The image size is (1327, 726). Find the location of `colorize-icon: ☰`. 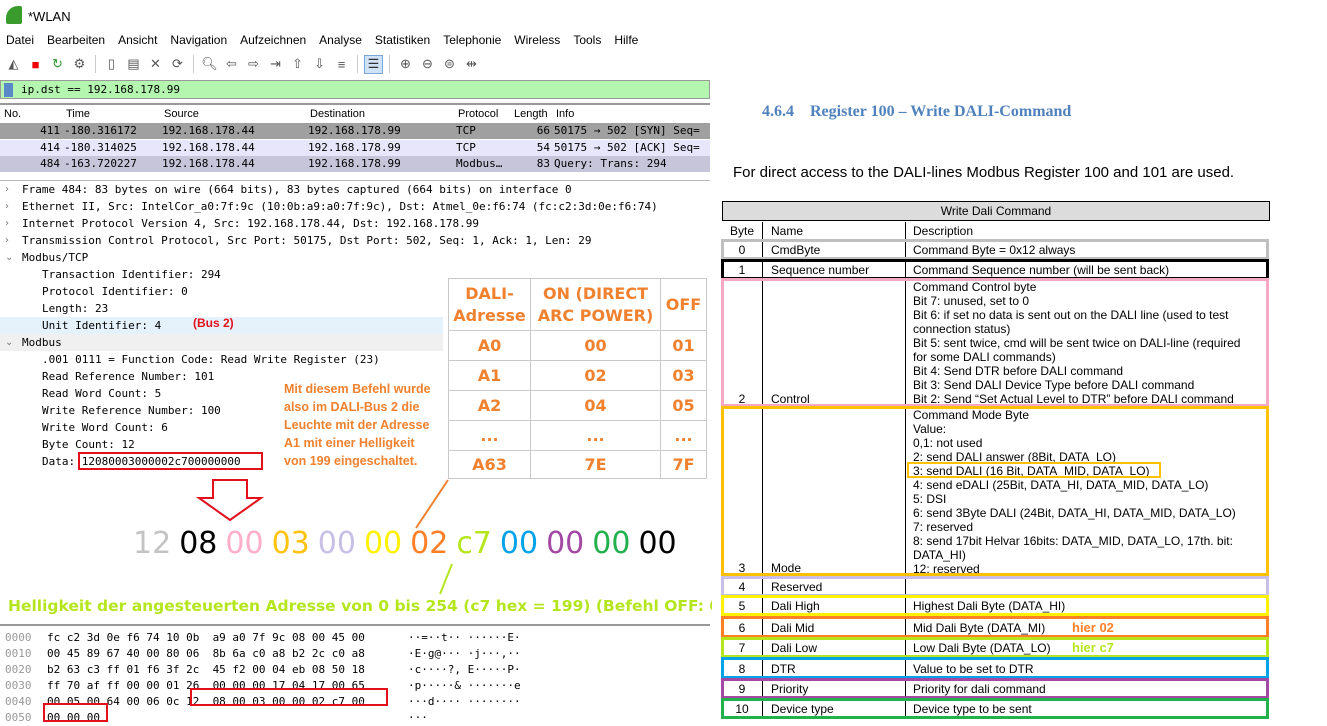

colorize-icon: ☰ is located at coordinates (373, 64).